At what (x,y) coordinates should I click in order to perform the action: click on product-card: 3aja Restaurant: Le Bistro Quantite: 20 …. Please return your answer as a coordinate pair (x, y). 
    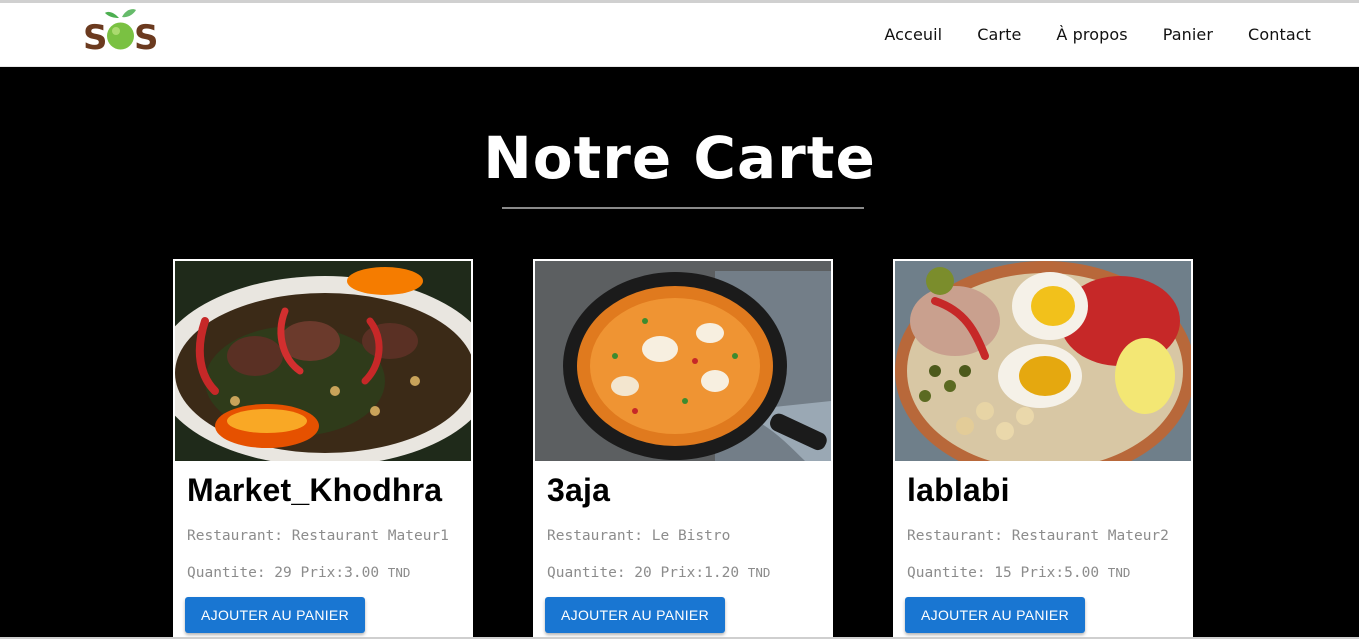
    Looking at the image, I should click on (683, 449).